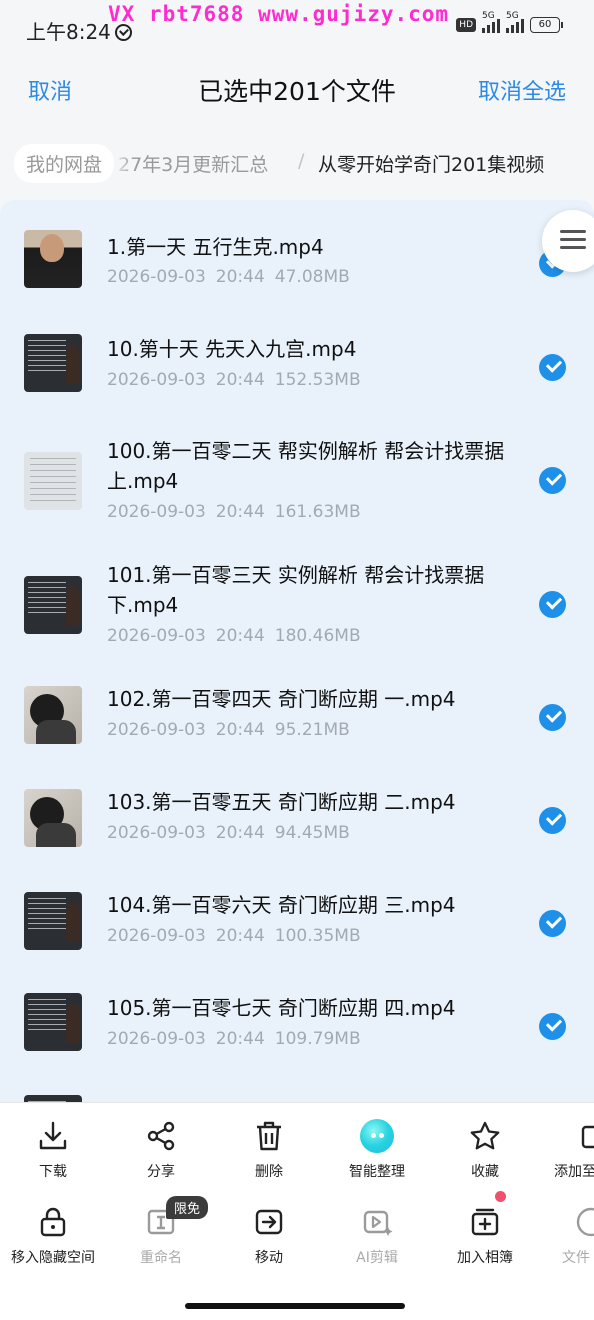 The image size is (594, 1320). What do you see at coordinates (161, 1136) in the screenshot?
I see `share-icon` at bounding box center [161, 1136].